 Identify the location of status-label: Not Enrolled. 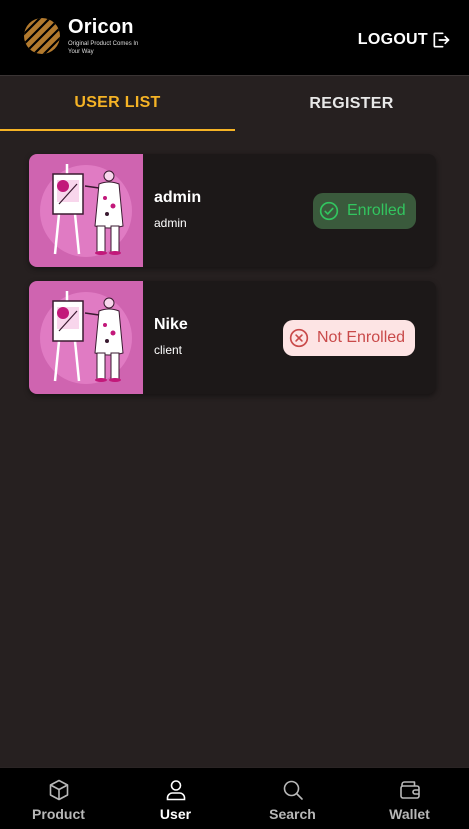
(361, 337).